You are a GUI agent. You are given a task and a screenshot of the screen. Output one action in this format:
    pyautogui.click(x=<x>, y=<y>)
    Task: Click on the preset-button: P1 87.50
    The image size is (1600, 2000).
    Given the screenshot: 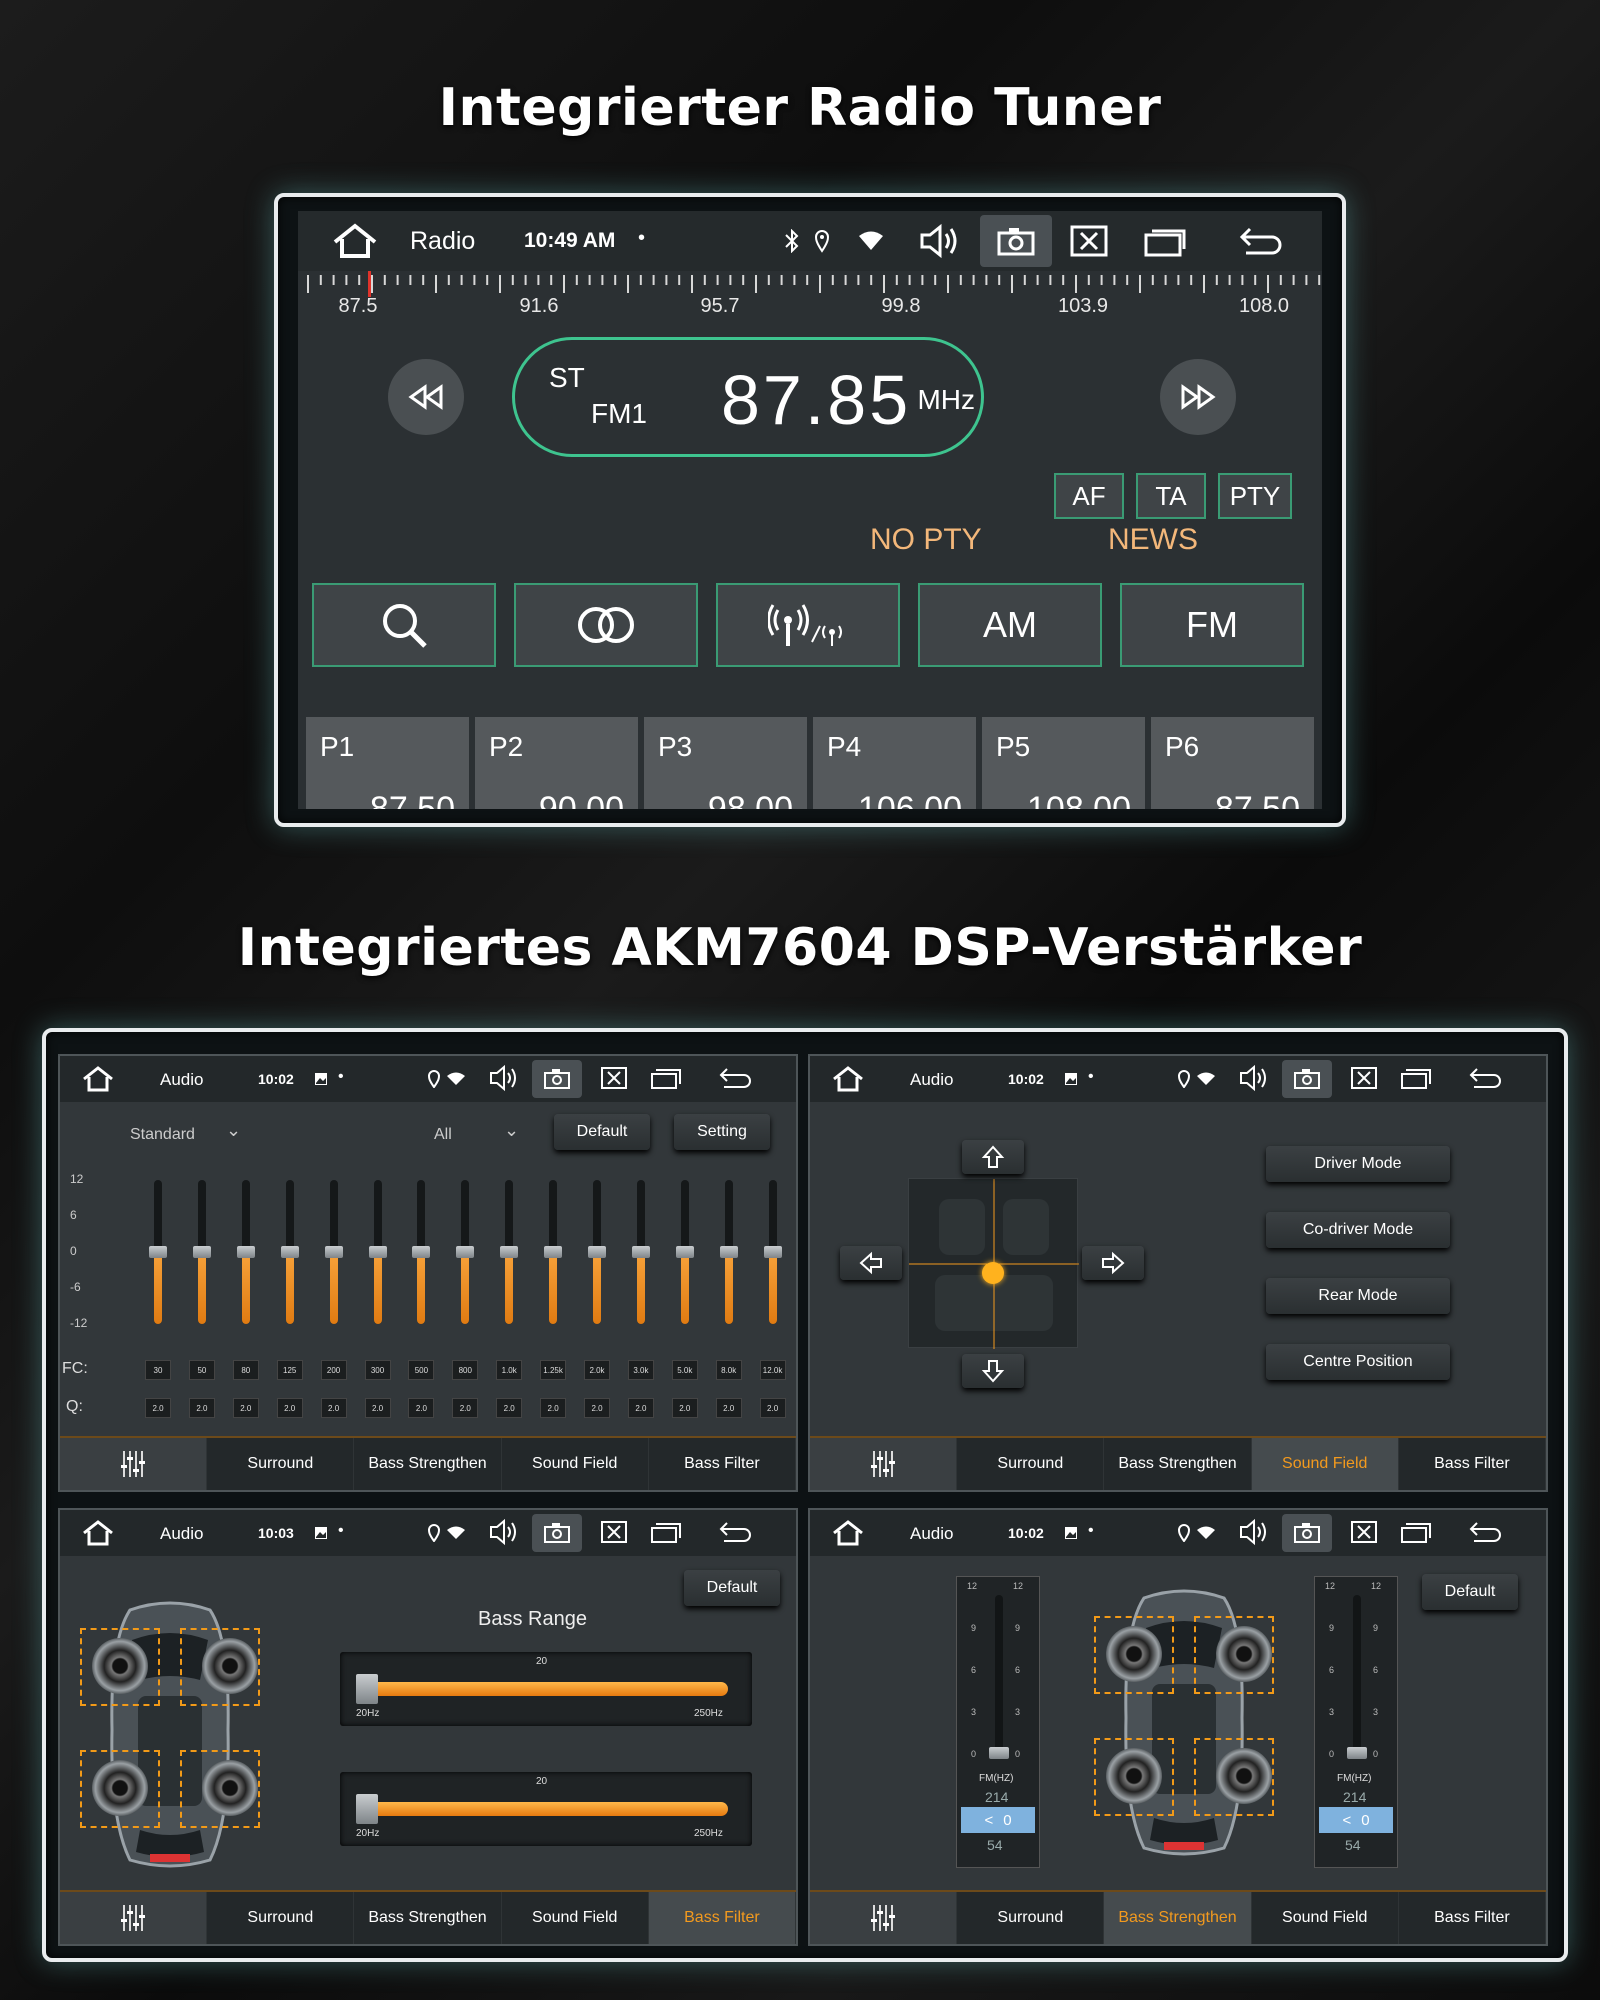 What is the action you would take?
    pyautogui.click(x=389, y=763)
    